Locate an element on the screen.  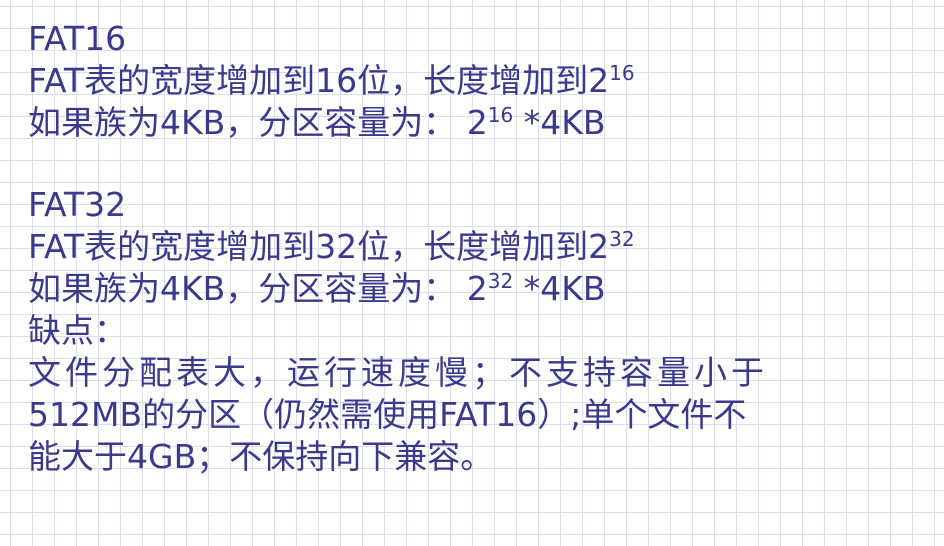
fat16-capacity-prefix: 如果族为4KB，分区容量为： 2 is located at coordinates (258, 122).